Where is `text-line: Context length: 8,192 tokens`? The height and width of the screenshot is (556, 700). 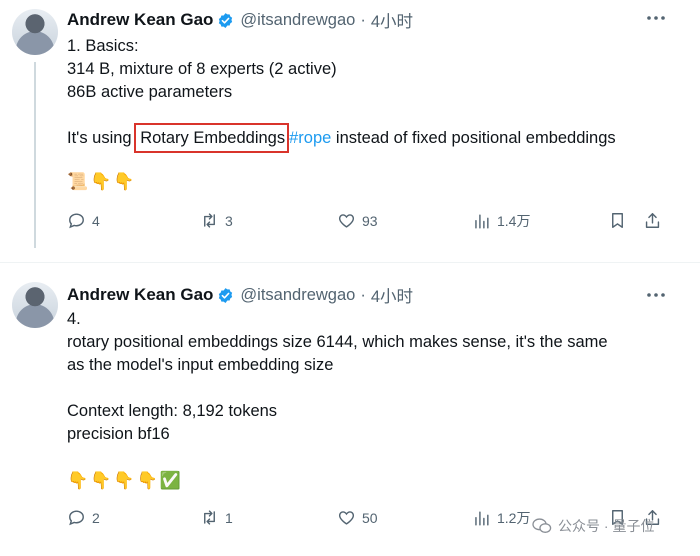 text-line: Context length: 8,192 tokens is located at coordinates (172, 411).